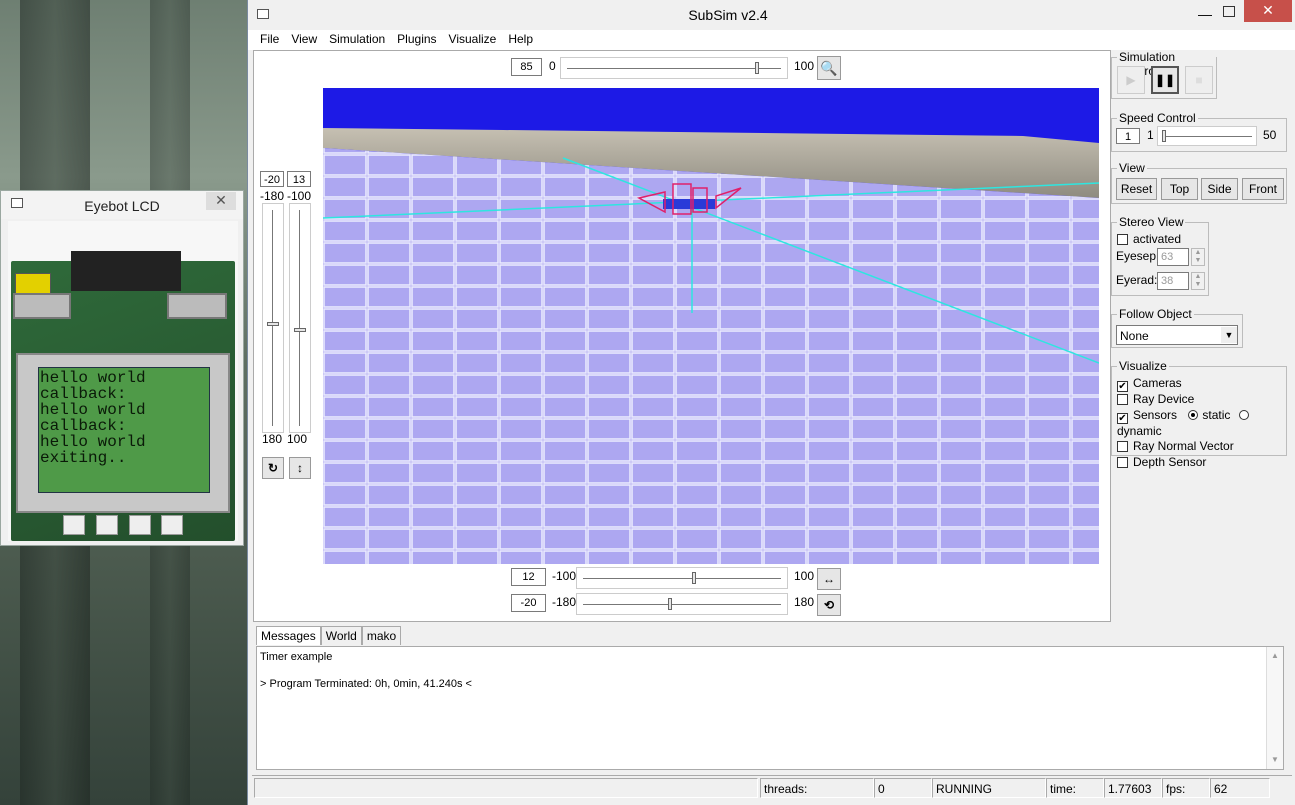 The image size is (1295, 805). Describe the element at coordinates (1219, 189) in the screenshot. I see `view-side-button: Side` at that location.